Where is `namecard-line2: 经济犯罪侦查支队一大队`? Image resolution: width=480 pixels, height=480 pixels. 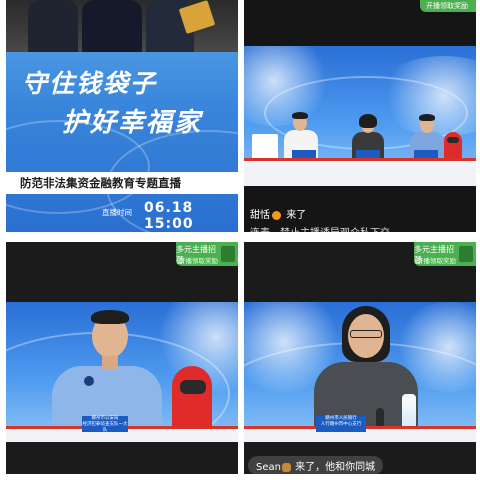 namecard-line2: 经济犯罪侦查支队一大队 is located at coordinates (105, 427).